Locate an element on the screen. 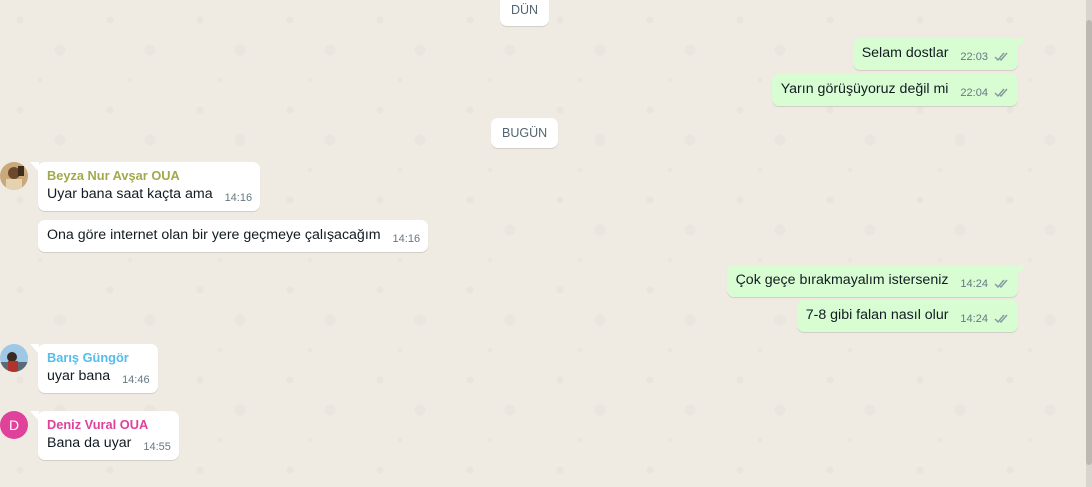  avatar-baris is located at coordinates (14, 358).